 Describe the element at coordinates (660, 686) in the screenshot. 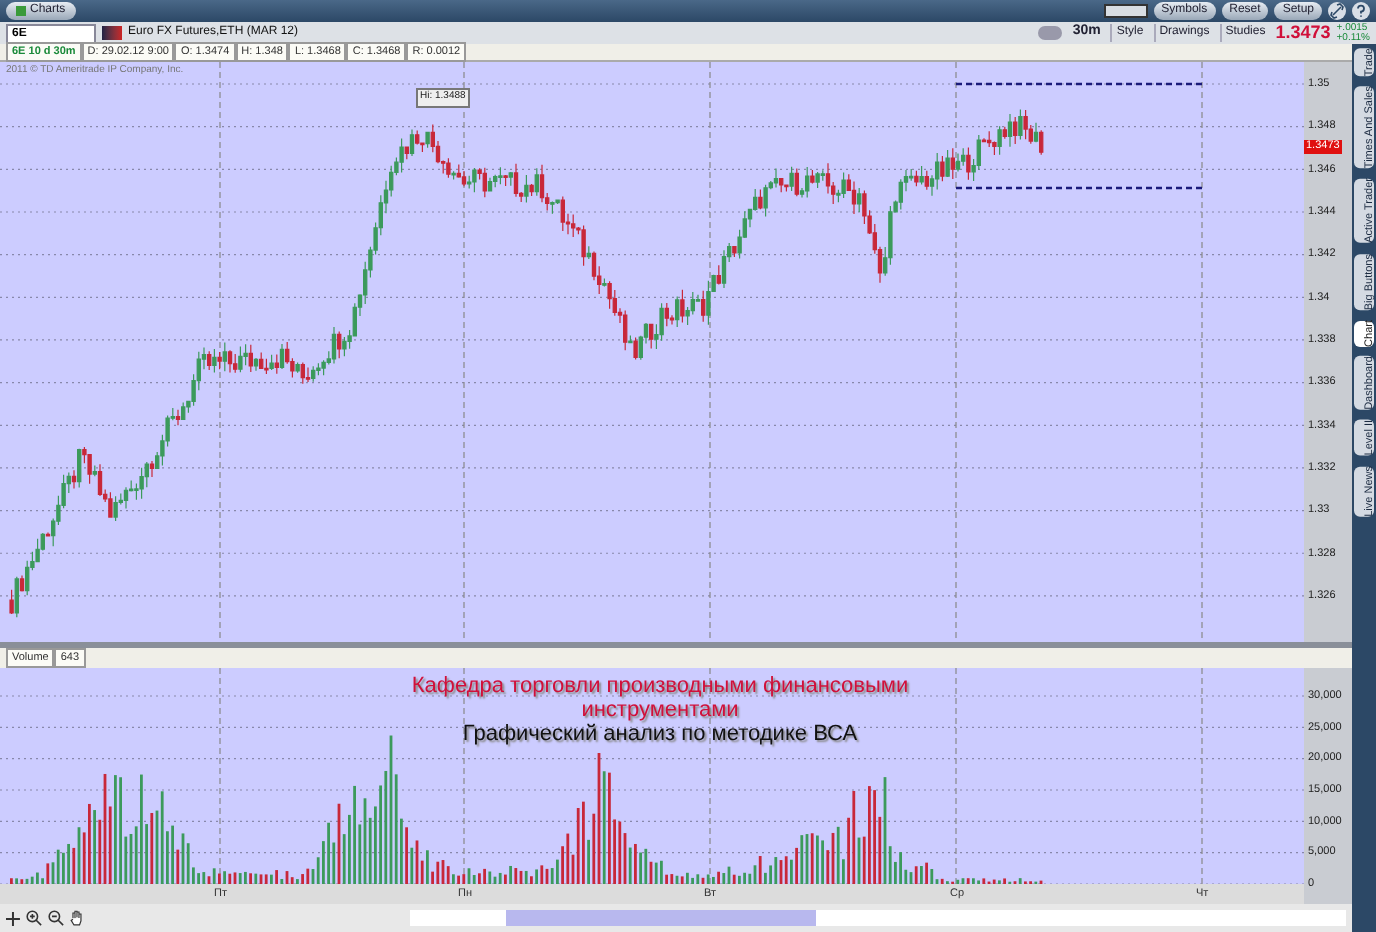

I see `overlay-caption: Кафедра торговли производными финансовыми` at that location.